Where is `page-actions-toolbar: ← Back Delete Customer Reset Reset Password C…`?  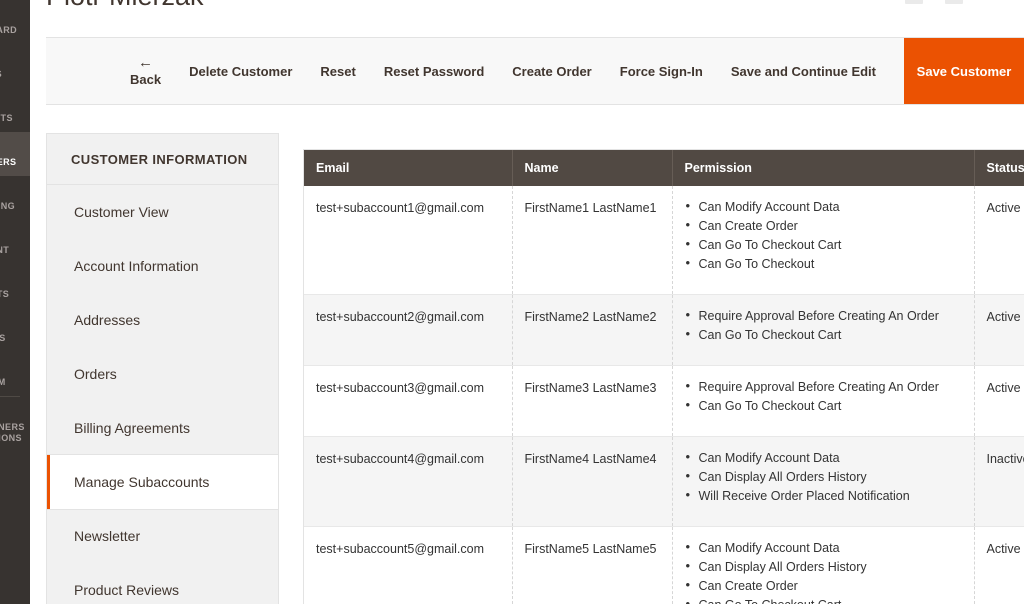 page-actions-toolbar: ← Back Delete Customer Reset Reset Password C… is located at coordinates (535, 71).